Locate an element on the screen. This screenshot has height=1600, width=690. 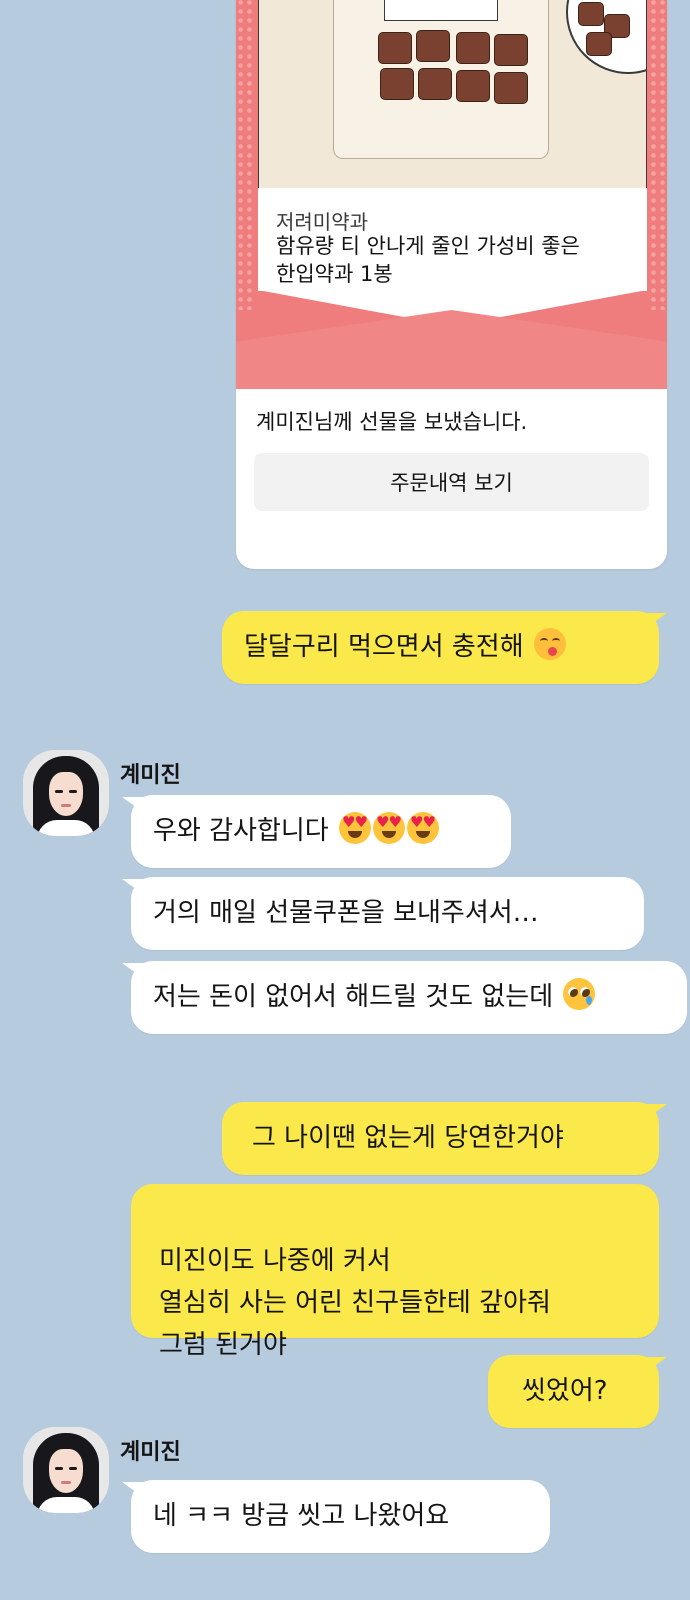
my-message-bubble: 그 나이땐 없는게 당연한거야 is located at coordinates (440, 1138).